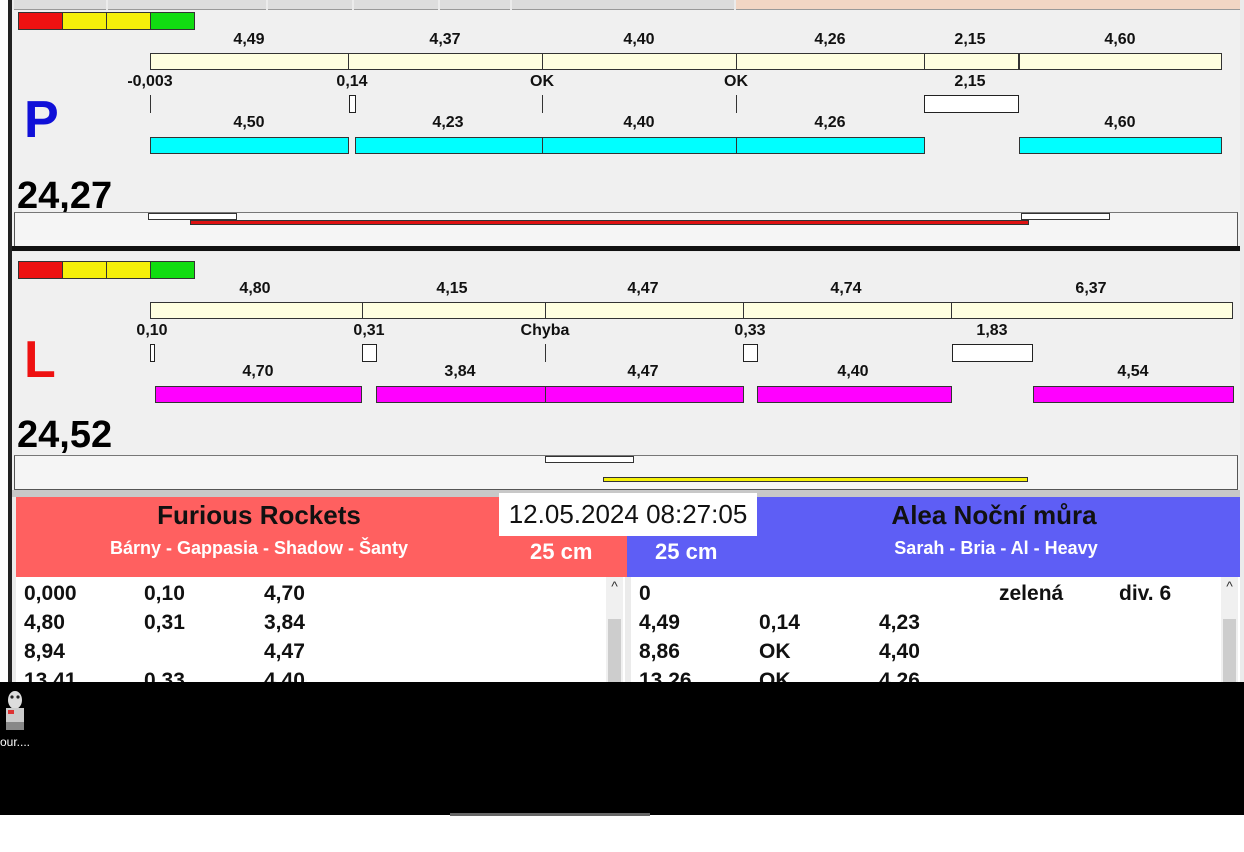 This screenshot has width=1244, height=852. What do you see at coordinates (40, 21) in the screenshot?
I see `status-light-red` at bounding box center [40, 21].